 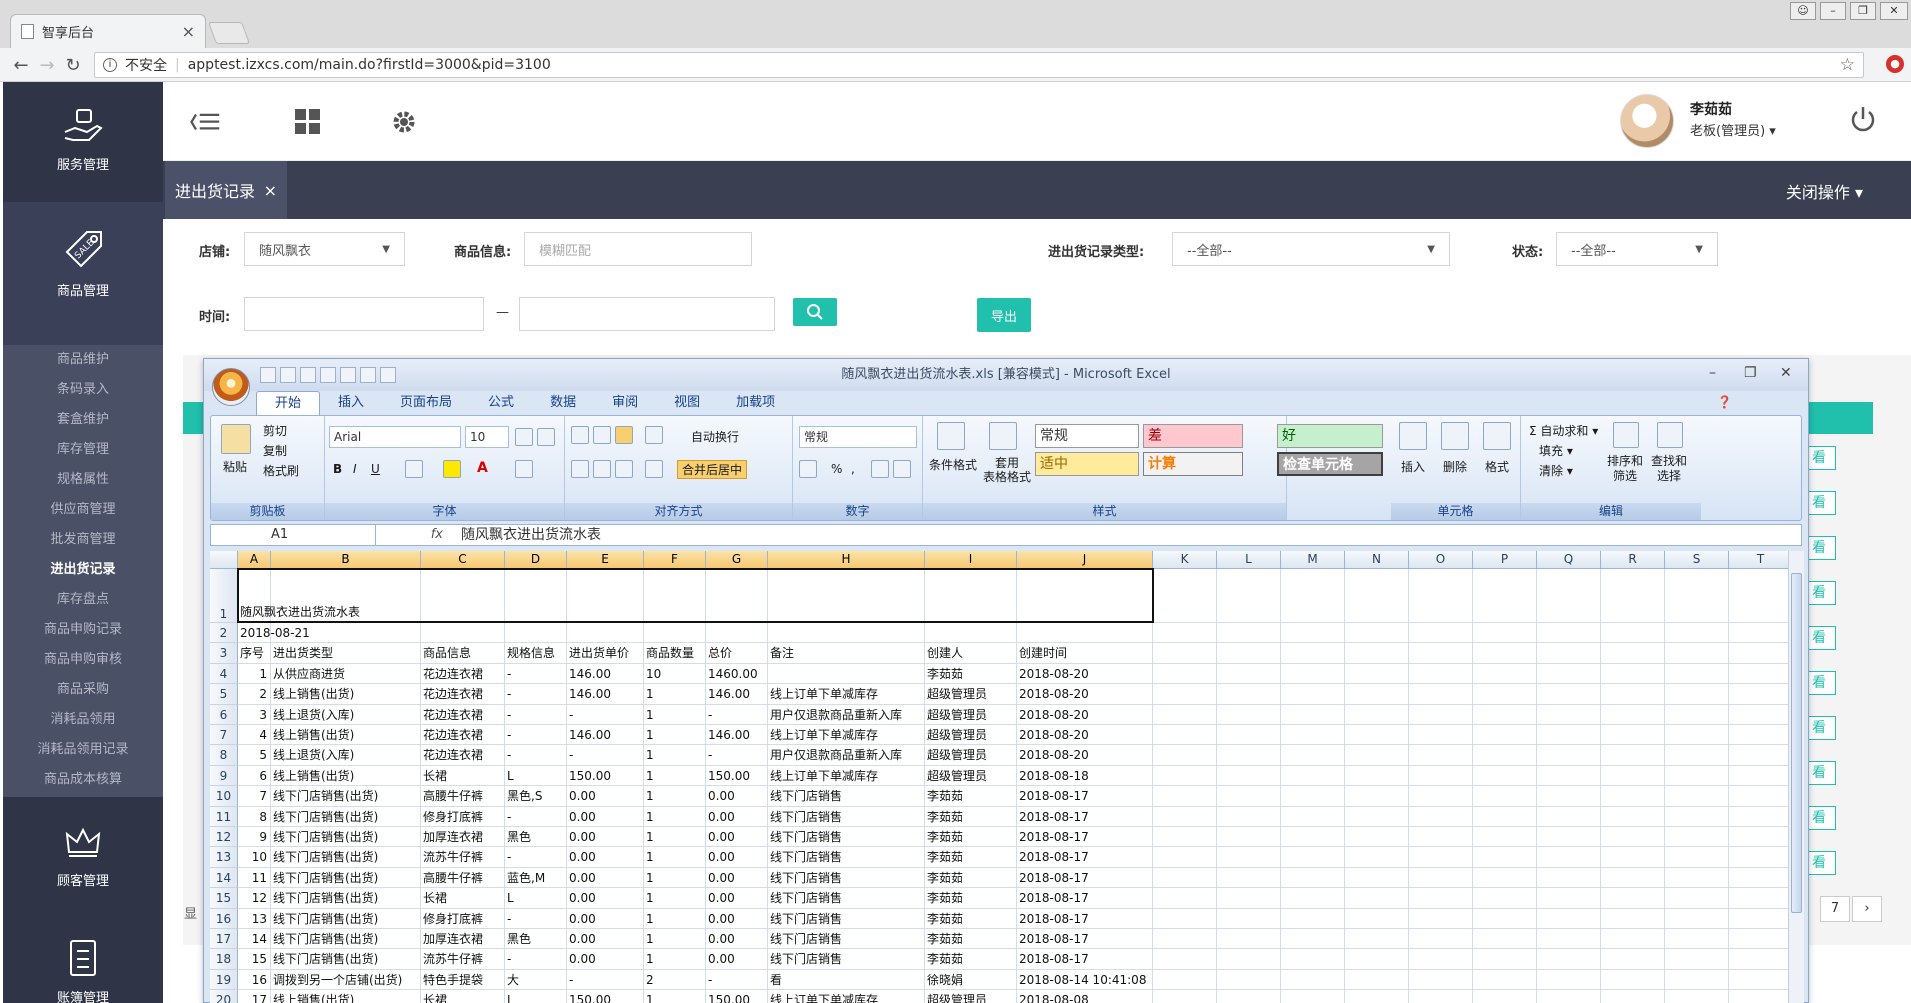 I want to click on format-cells-button: 格式, so click(x=1497, y=466).